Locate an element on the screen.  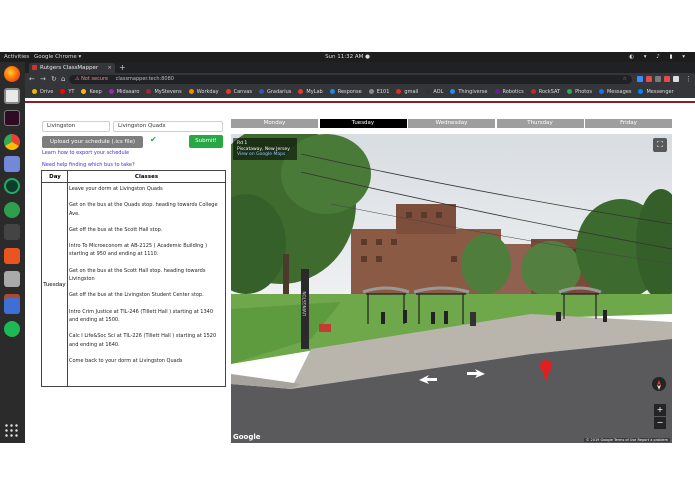
firefox-icon is located at coordinates (12, 74).